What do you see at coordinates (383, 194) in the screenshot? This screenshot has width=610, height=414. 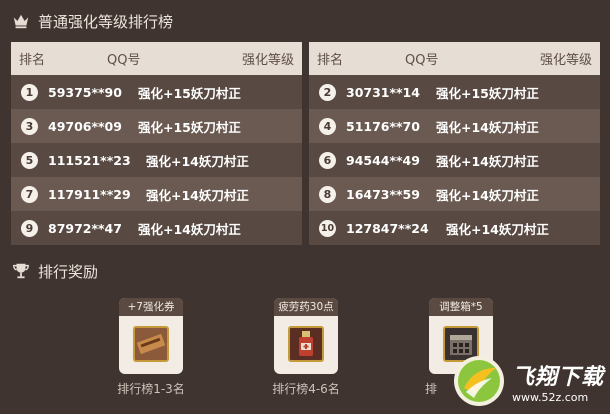 I see `qq-number: 16473**59` at bounding box center [383, 194].